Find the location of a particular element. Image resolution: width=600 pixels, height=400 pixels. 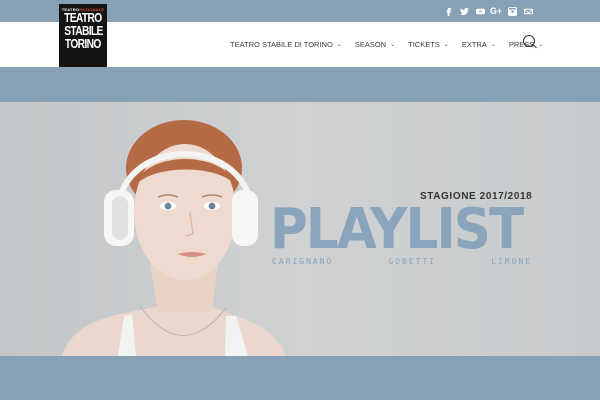

mail-icon is located at coordinates (528, 11).